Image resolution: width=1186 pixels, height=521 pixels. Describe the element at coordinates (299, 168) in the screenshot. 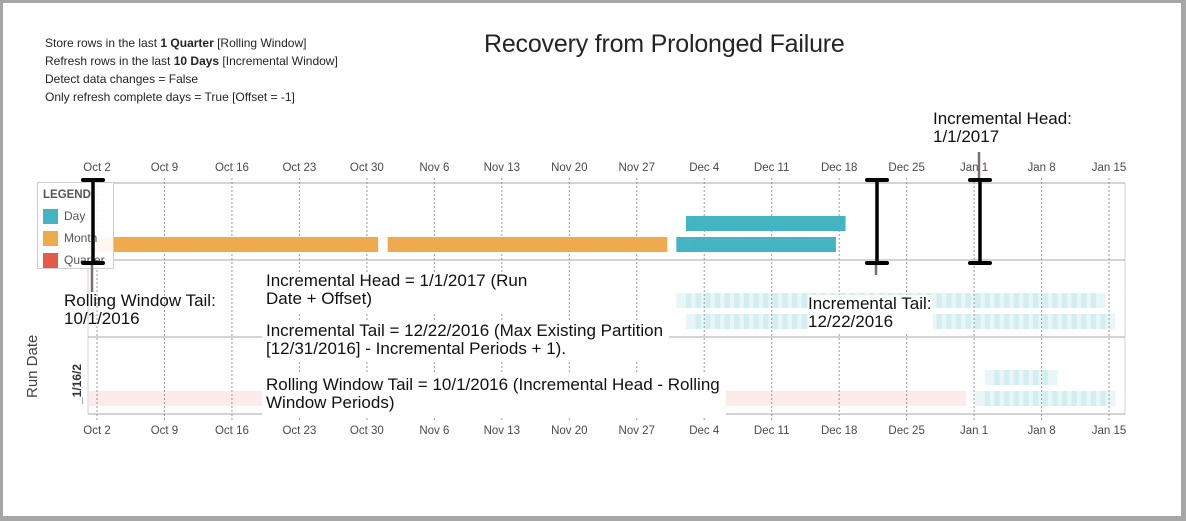

I see `x-tick-label-top: Oct 23` at that location.